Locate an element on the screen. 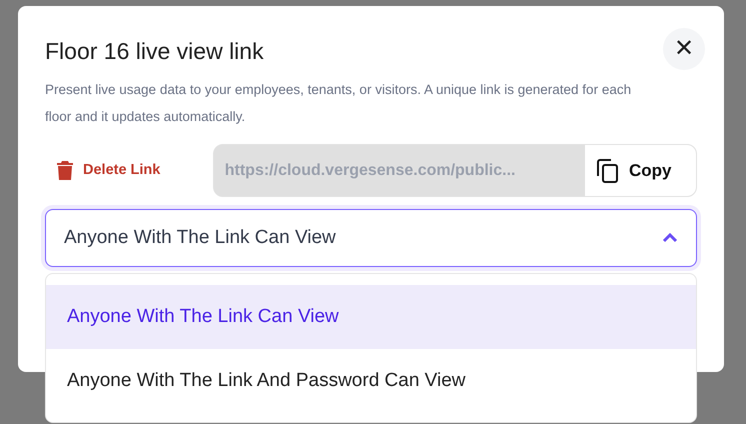 The image size is (746, 424). menu-option: Anyone With The Link Can View is located at coordinates (371, 317).